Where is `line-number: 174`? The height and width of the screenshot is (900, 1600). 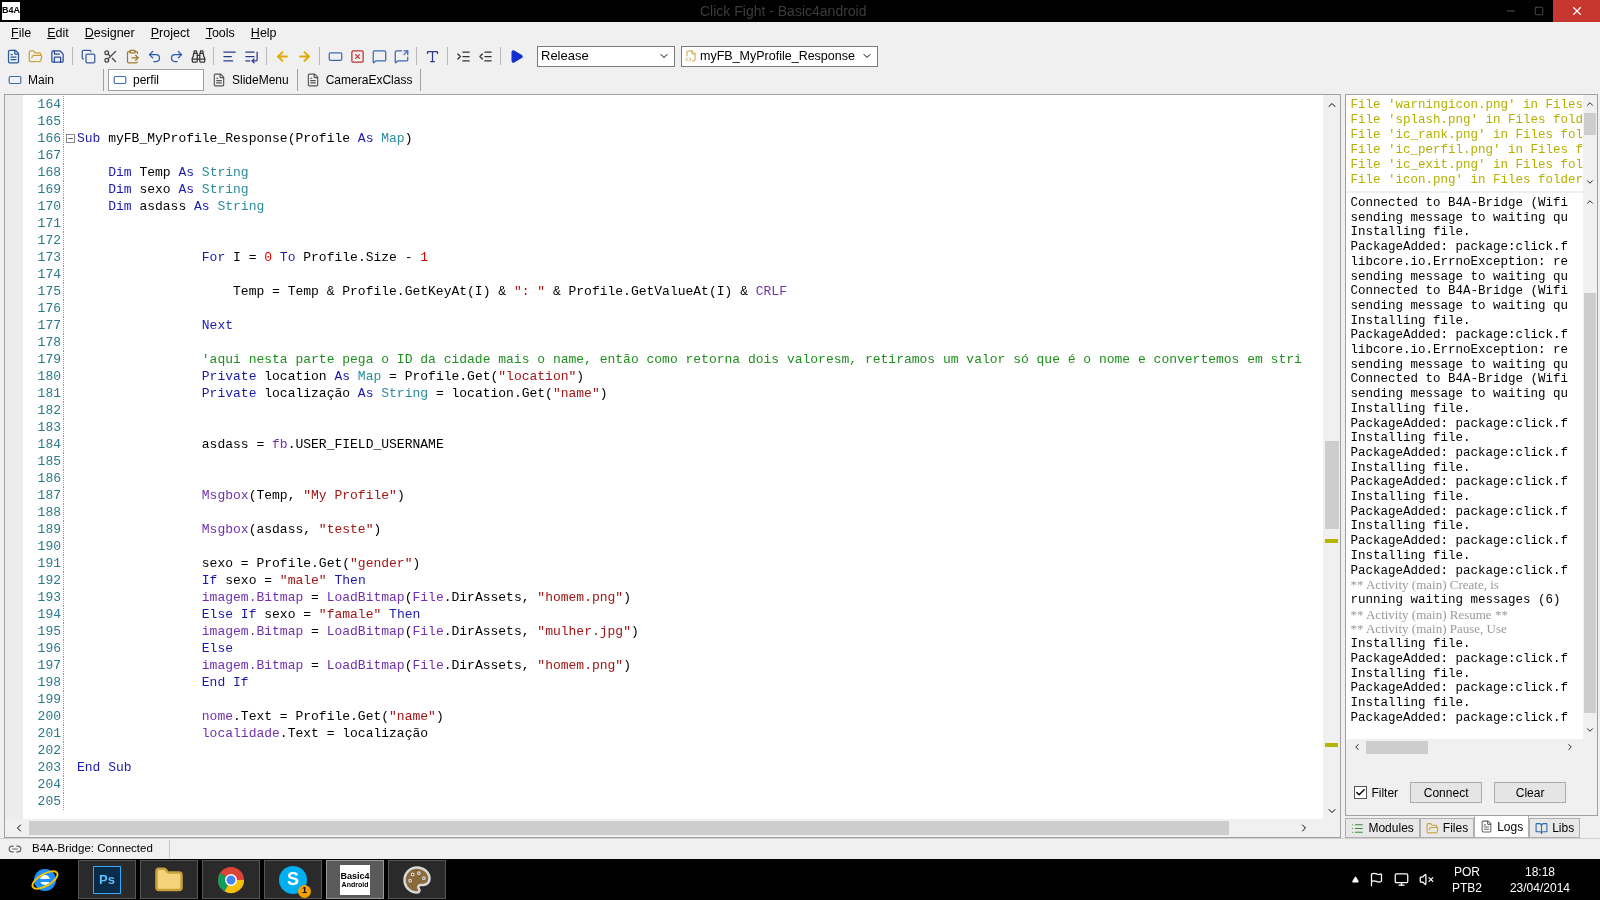
line-number: 174 is located at coordinates (49, 274).